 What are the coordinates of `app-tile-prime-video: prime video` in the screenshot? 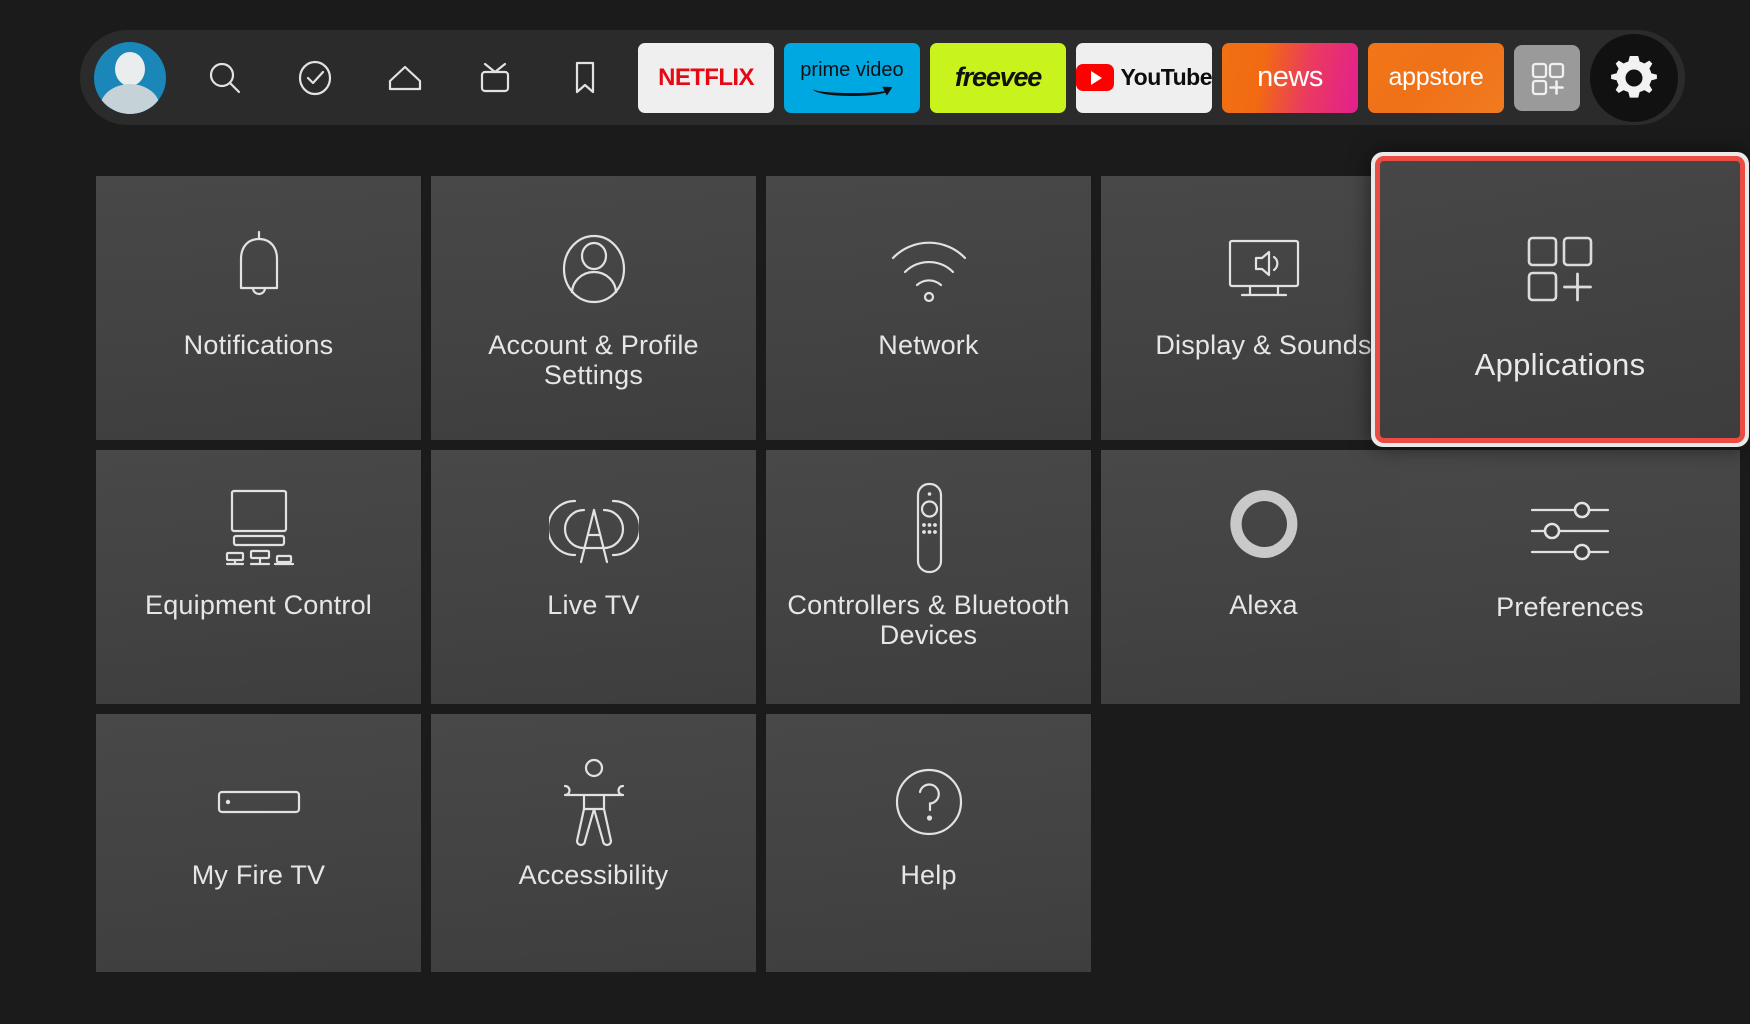 It's located at (852, 77).